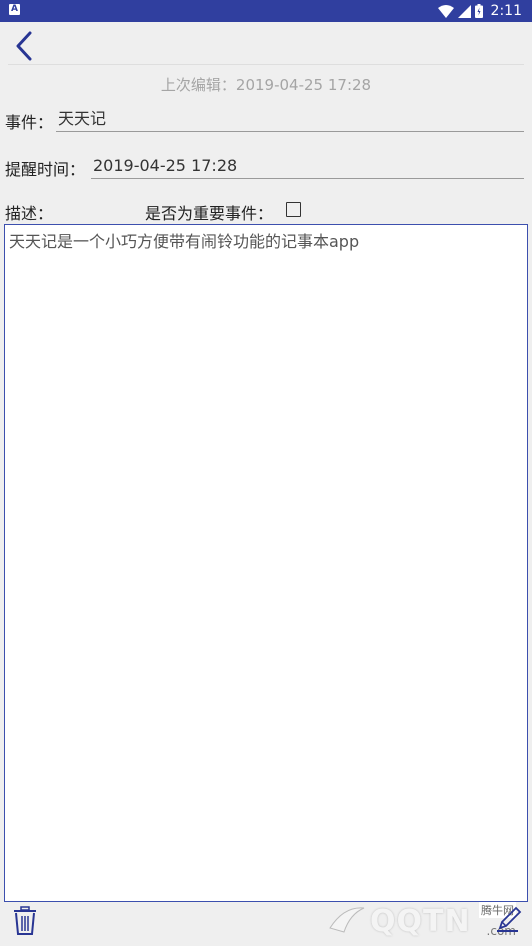 This screenshot has width=532, height=946. What do you see at coordinates (347, 920) in the screenshot?
I see `watermark-mark-icon` at bounding box center [347, 920].